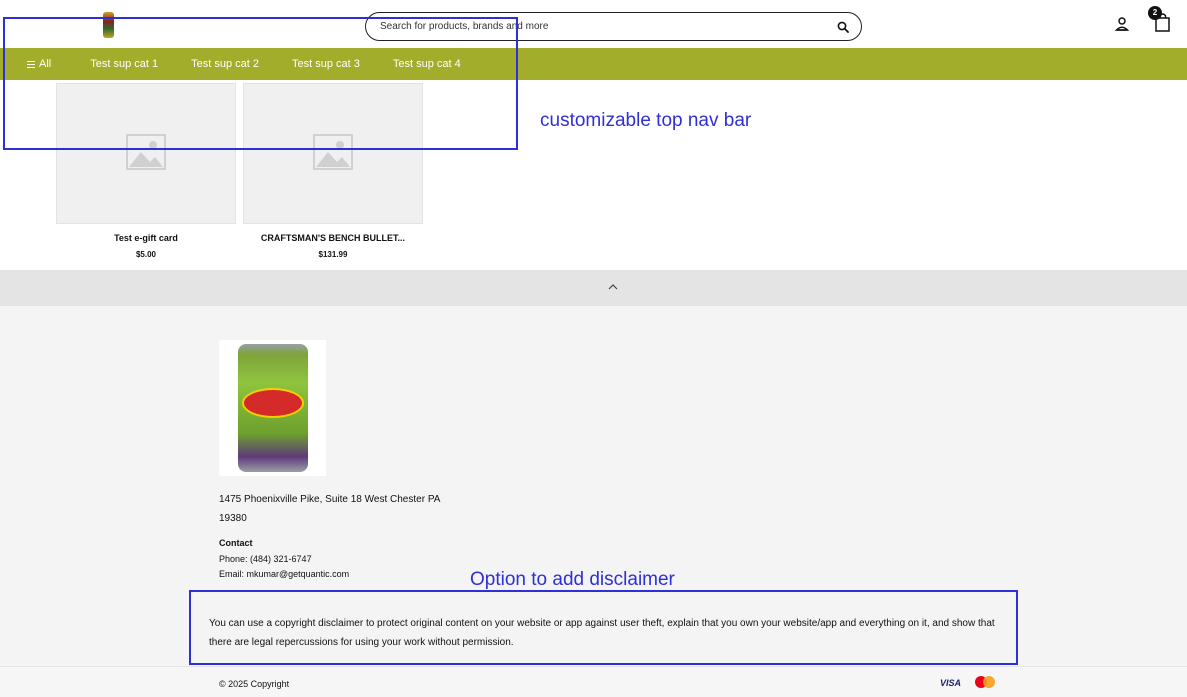 This screenshot has width=1187, height=697. I want to click on nav-annotation-label: customizable top nav bar, so click(646, 120).